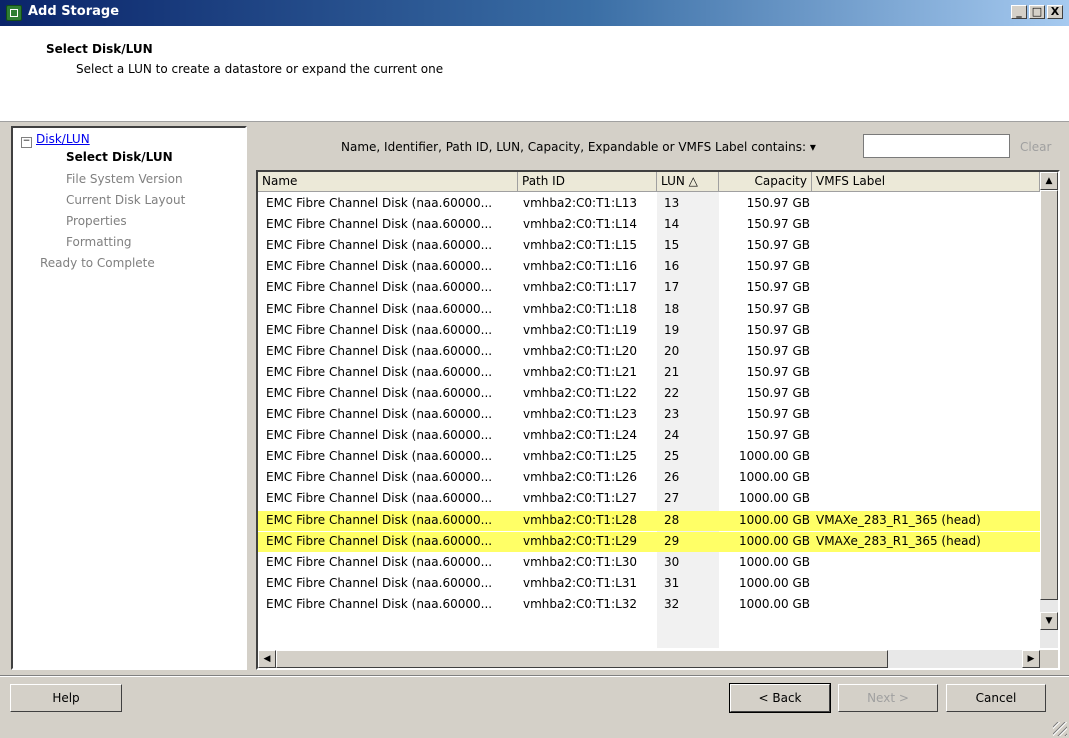 Image resolution: width=1069 pixels, height=738 pixels. I want to click on horizontal-scroll-thumb, so click(582, 659).